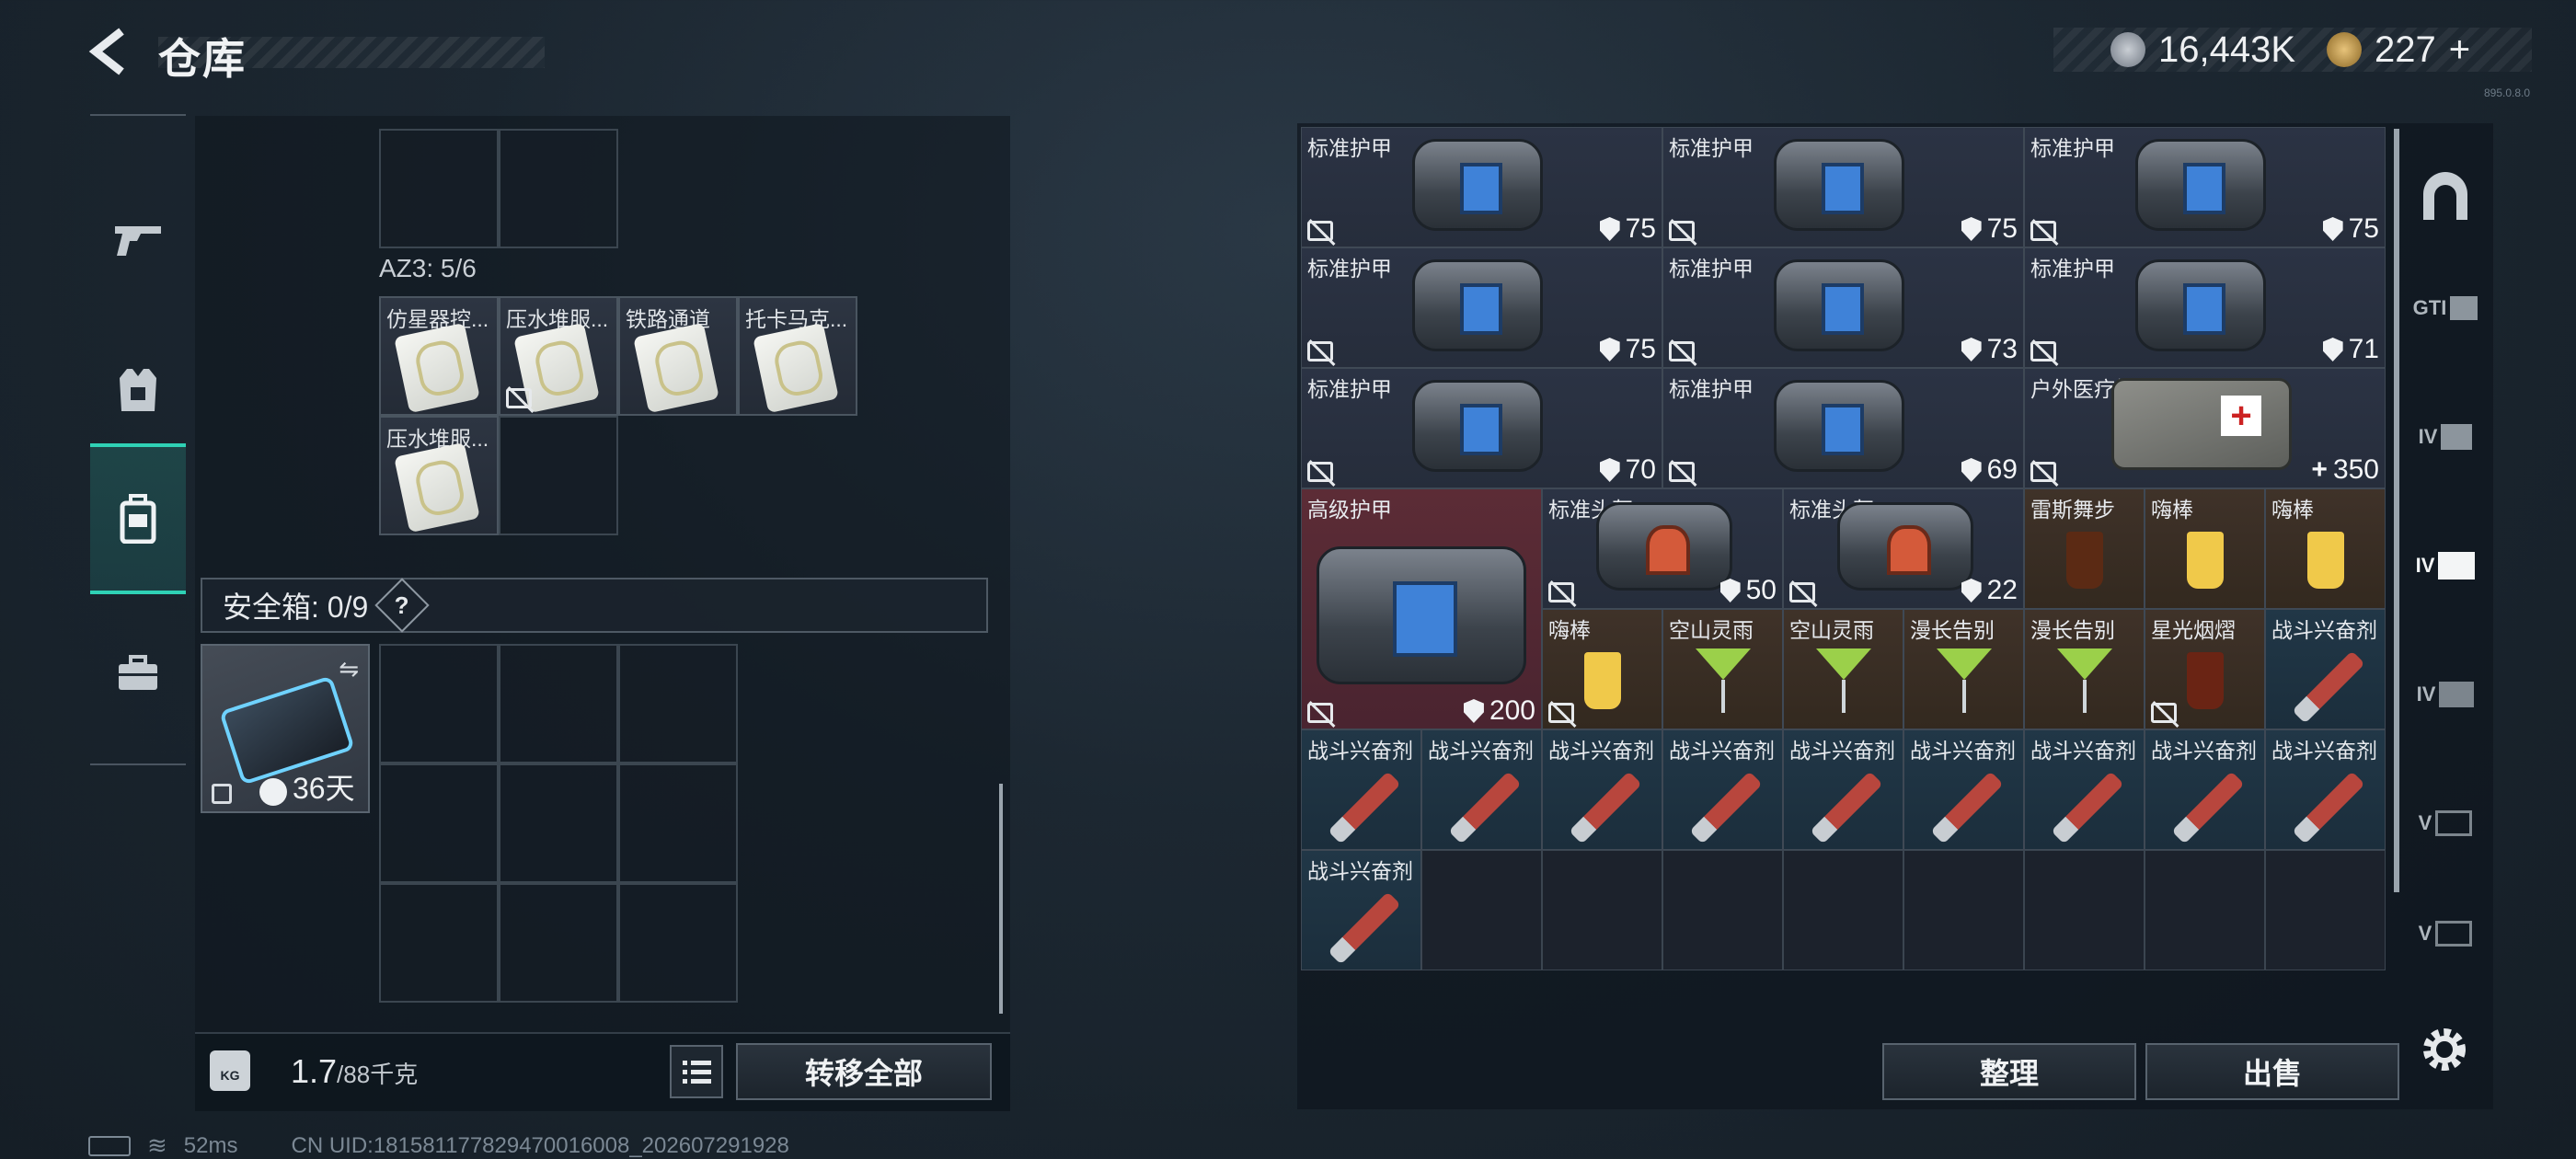 The width and height of the screenshot is (2576, 1159). I want to click on stash-tab-main, so click(2445, 197).